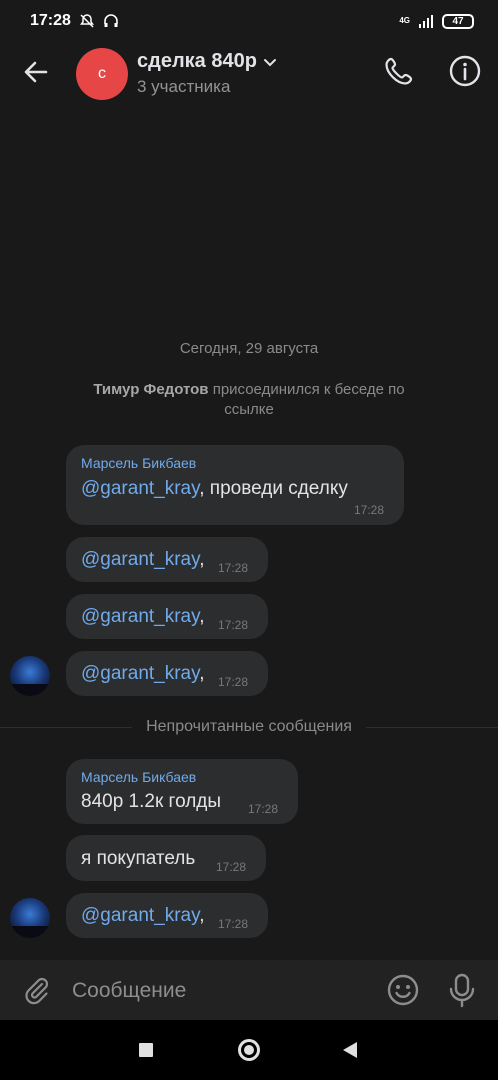  What do you see at coordinates (404, 20) in the screenshot?
I see `network-type: 4G` at bounding box center [404, 20].